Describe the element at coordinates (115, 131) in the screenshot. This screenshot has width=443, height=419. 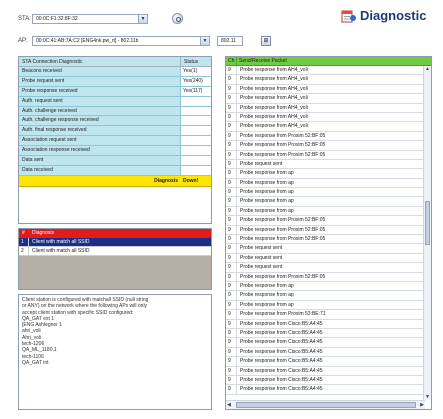
I see `table-row: Auth. final response received` at that location.